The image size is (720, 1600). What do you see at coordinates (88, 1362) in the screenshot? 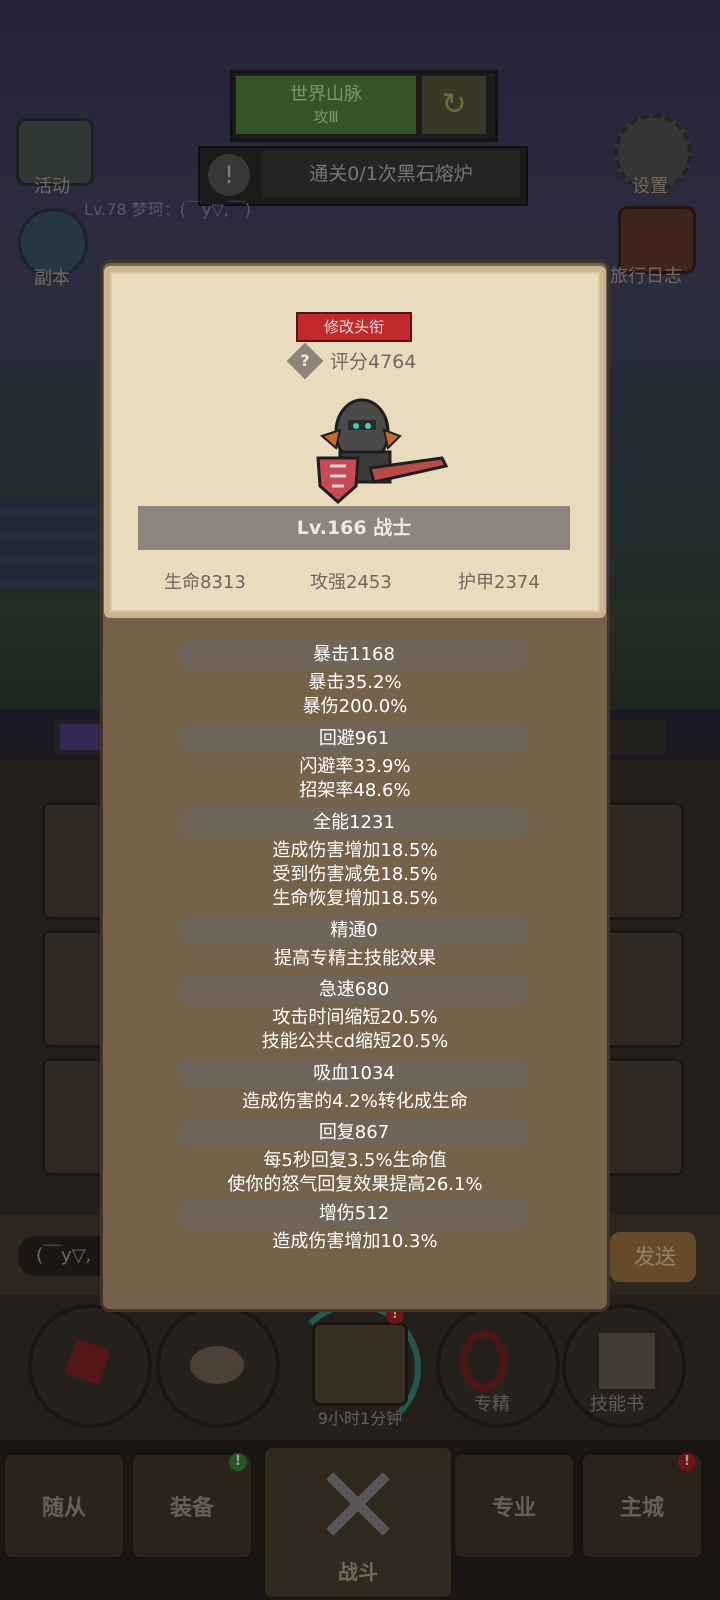
I see `potion-icon` at bounding box center [88, 1362].